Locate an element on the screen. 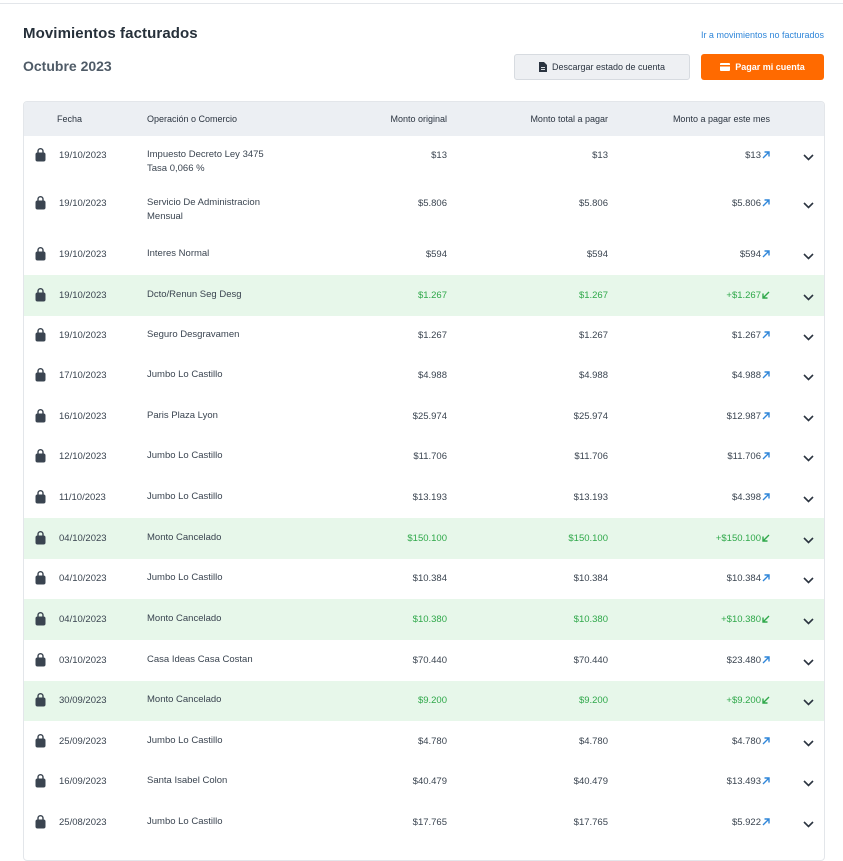 The height and width of the screenshot is (861, 843). row-month-amount: $13.493 is located at coordinates (700, 782).